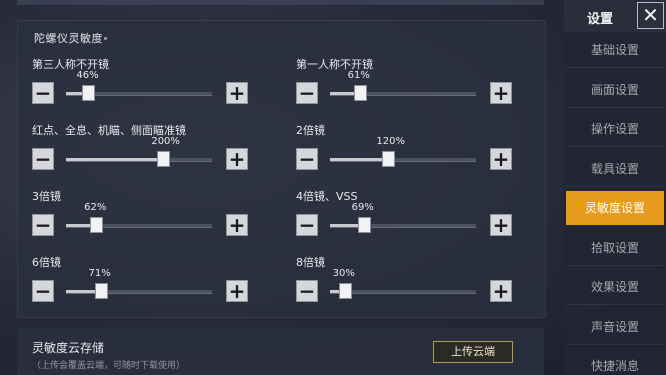  I want to click on title-dot-icon, so click(105, 38).